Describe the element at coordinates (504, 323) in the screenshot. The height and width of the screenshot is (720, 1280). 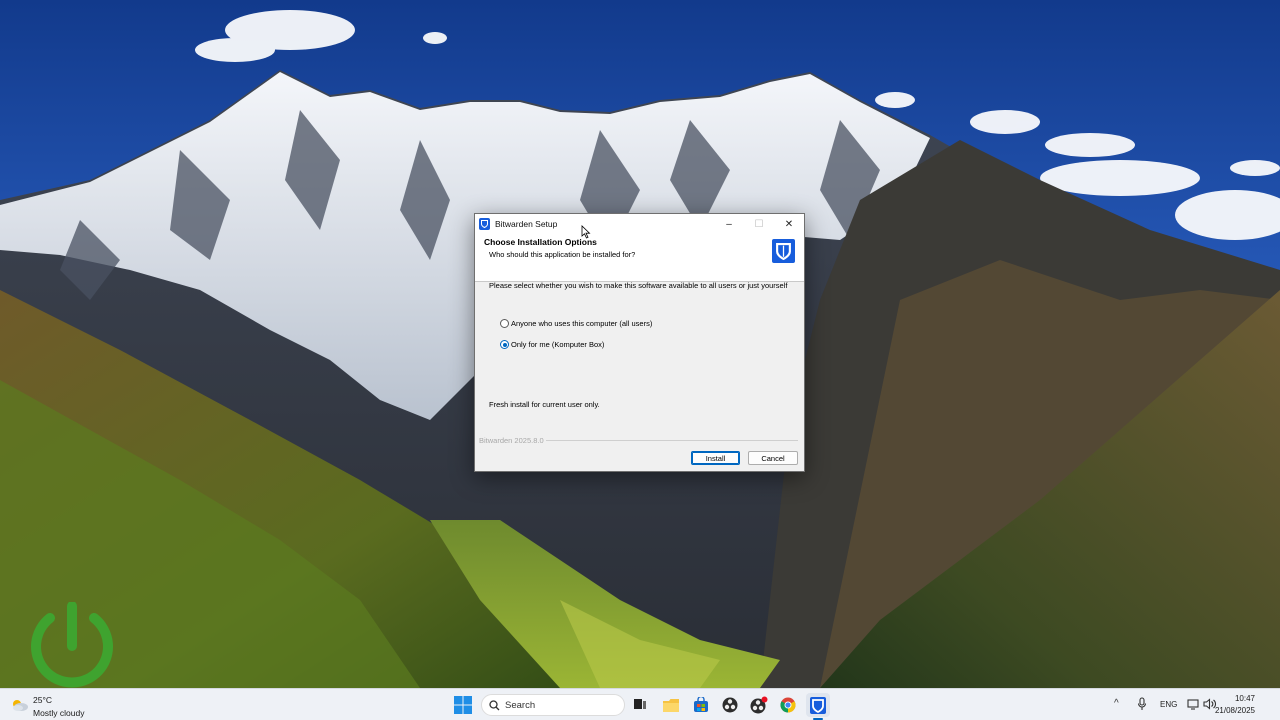
I see `radio-all-users` at that location.